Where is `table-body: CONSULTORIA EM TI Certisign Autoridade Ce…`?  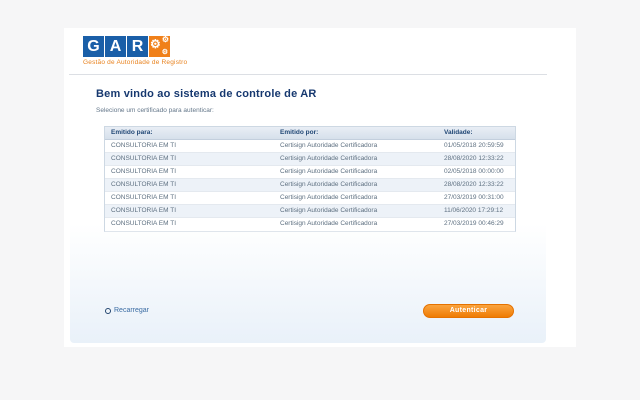
table-body: CONSULTORIA EM TI Certisign Autoridade Ce… is located at coordinates (310, 185).